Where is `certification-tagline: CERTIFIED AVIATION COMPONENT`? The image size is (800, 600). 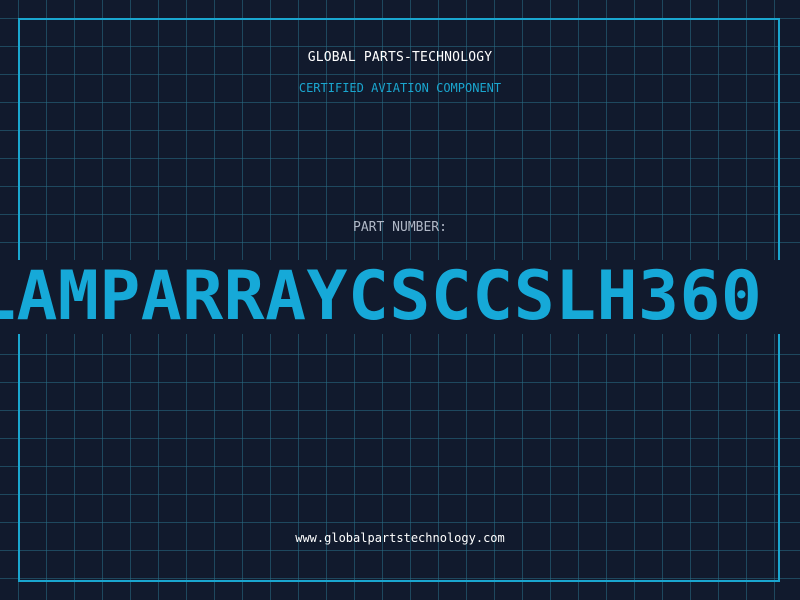
certification-tagline: CERTIFIED AVIATION COMPONENT is located at coordinates (400, 88).